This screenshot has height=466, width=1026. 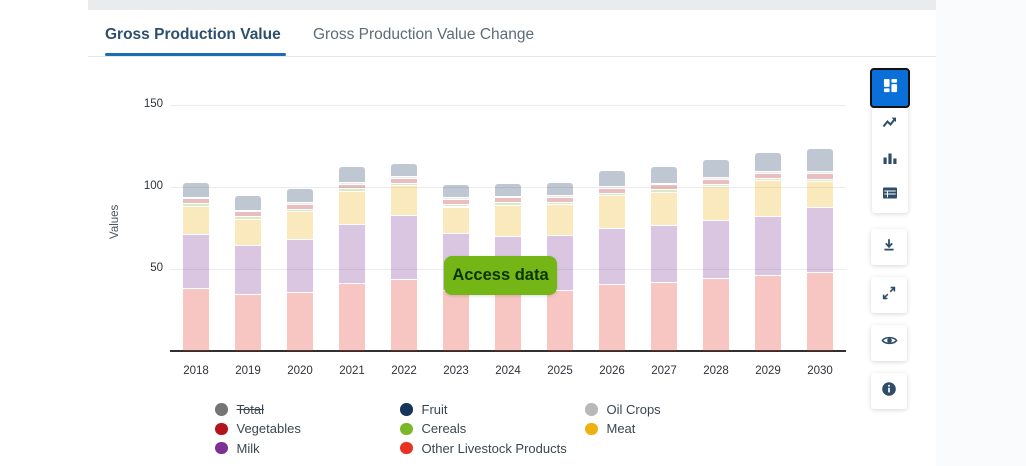 What do you see at coordinates (664, 258) in the screenshot?
I see `stacked-bar-2027` at bounding box center [664, 258].